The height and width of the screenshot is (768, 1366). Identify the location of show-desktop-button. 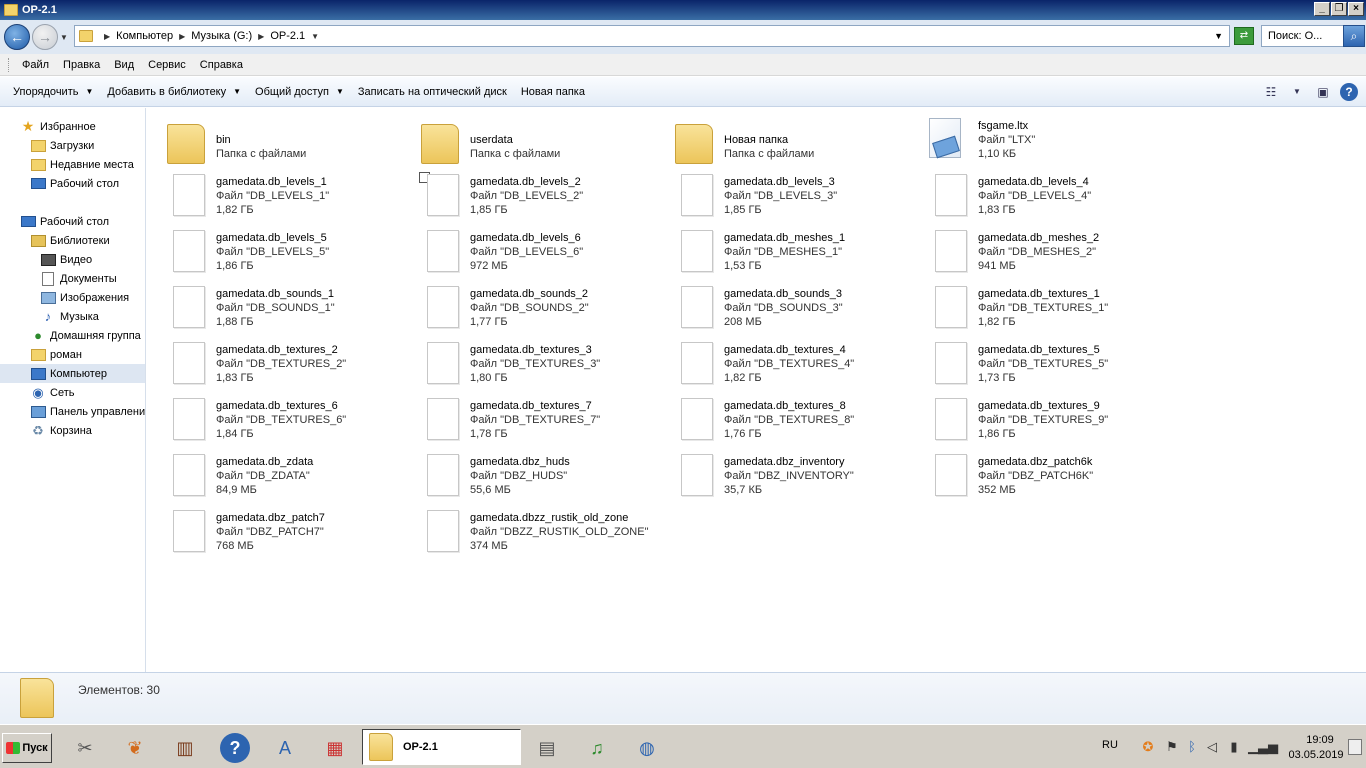
(1355, 747).